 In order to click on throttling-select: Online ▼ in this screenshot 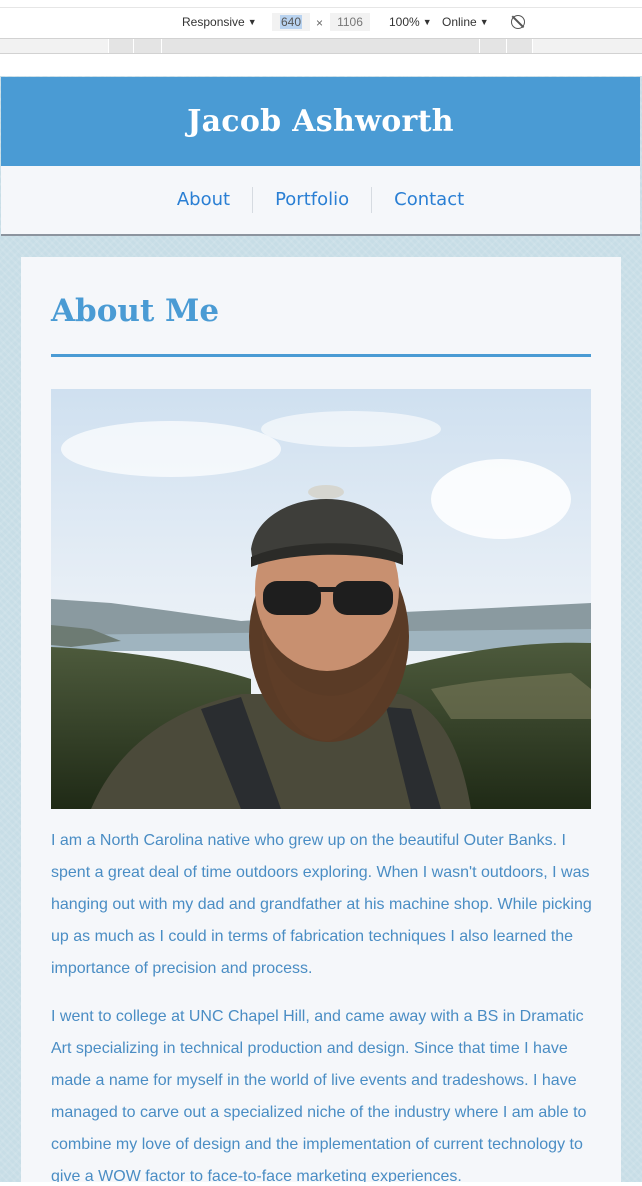, I will do `click(465, 22)`.